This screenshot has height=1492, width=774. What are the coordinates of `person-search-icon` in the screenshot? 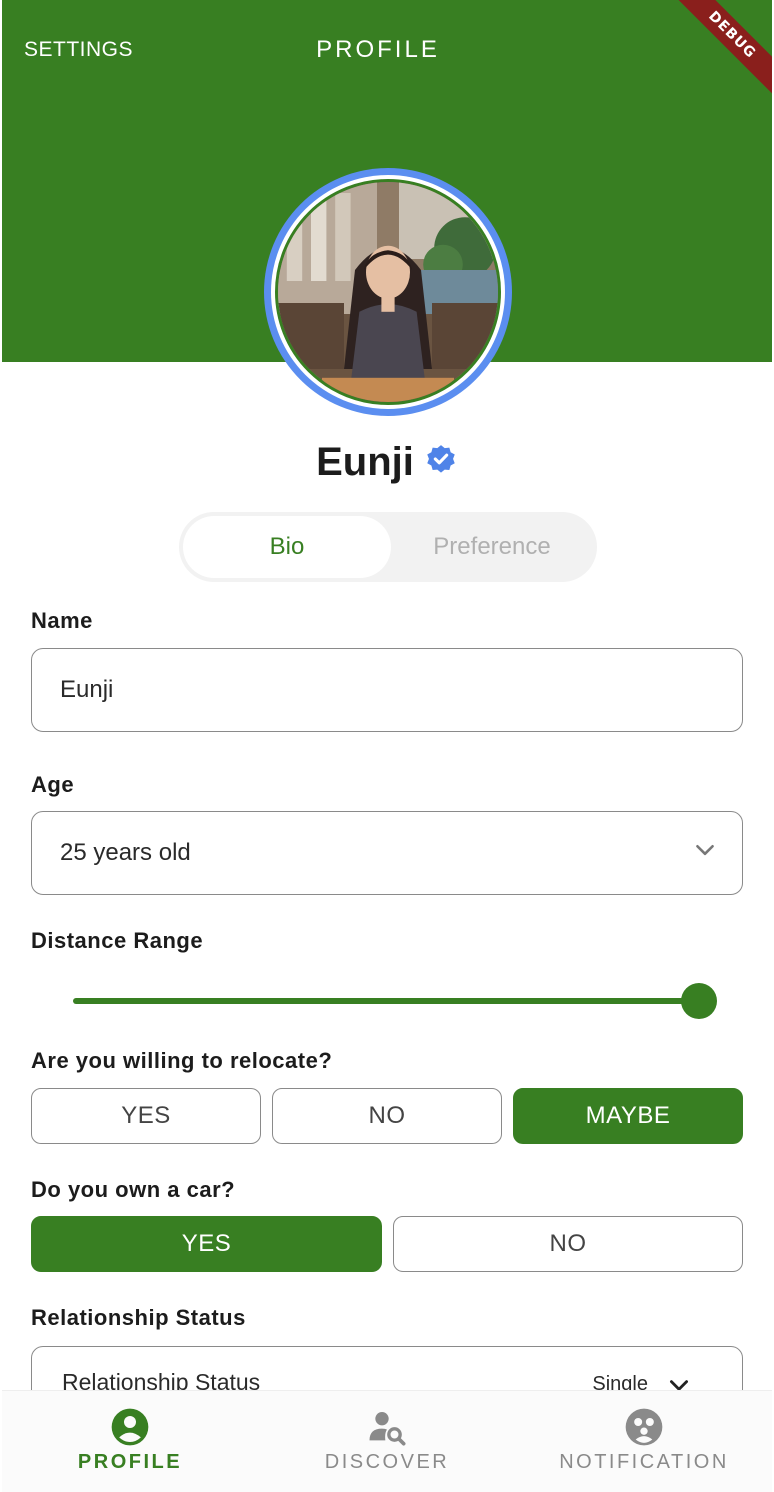 It's located at (387, 1427).